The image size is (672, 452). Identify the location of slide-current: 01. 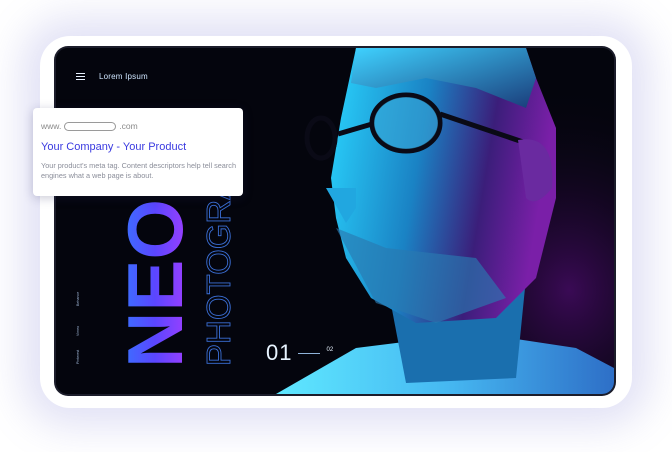
(279, 352).